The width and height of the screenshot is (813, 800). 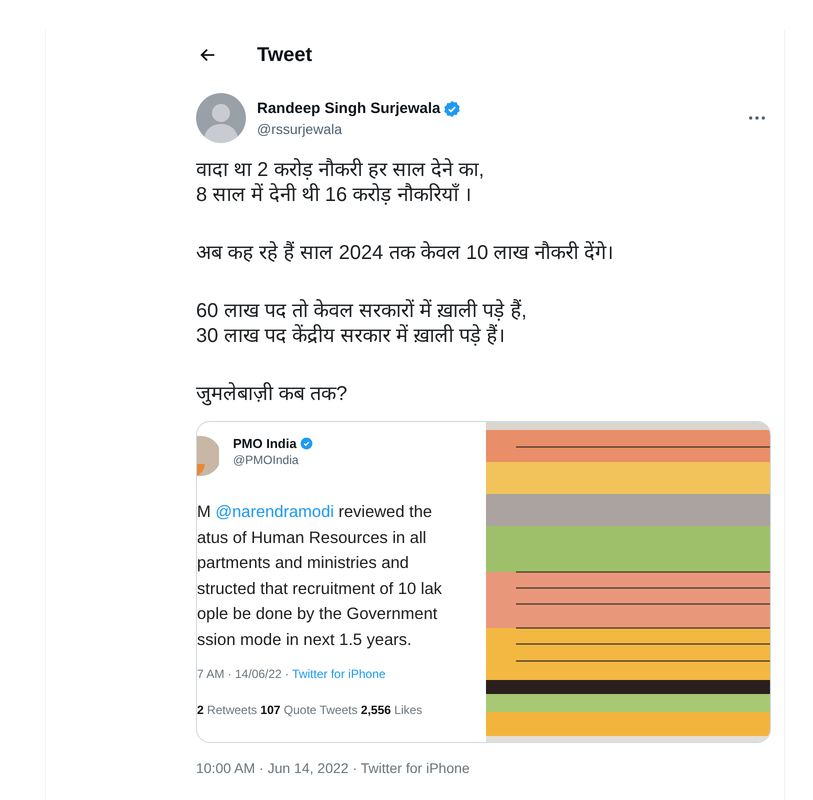 I want to click on more-options-icon, so click(x=757, y=118).